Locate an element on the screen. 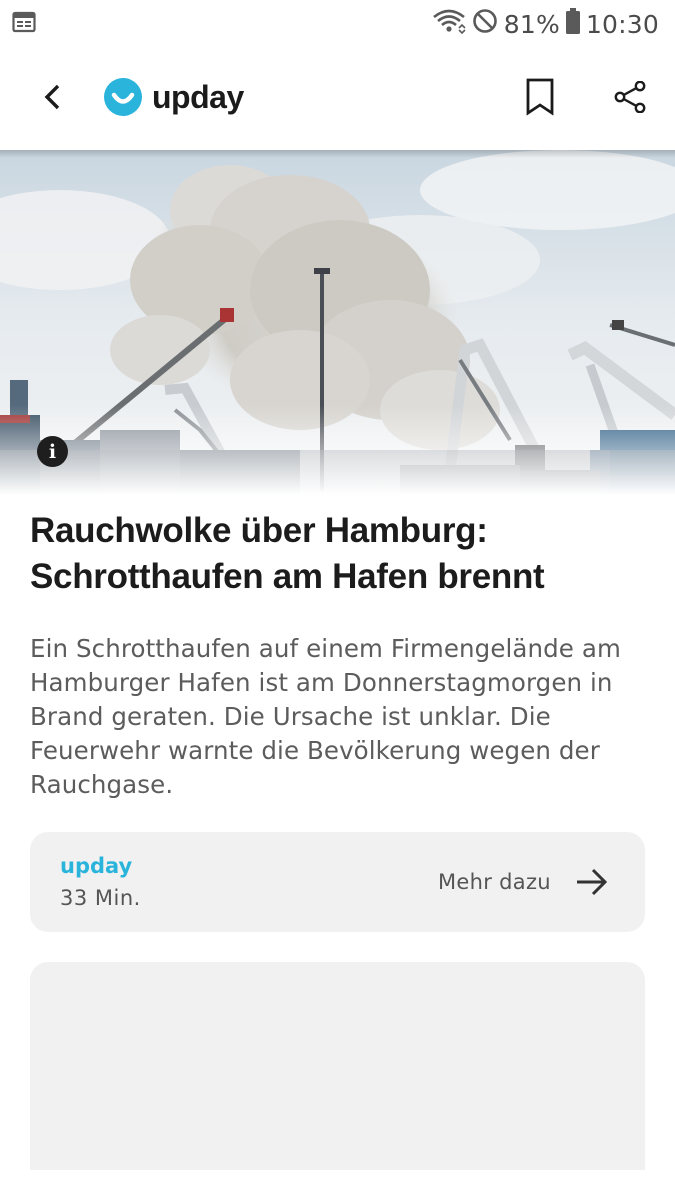  source-name: upday is located at coordinates (96, 866).